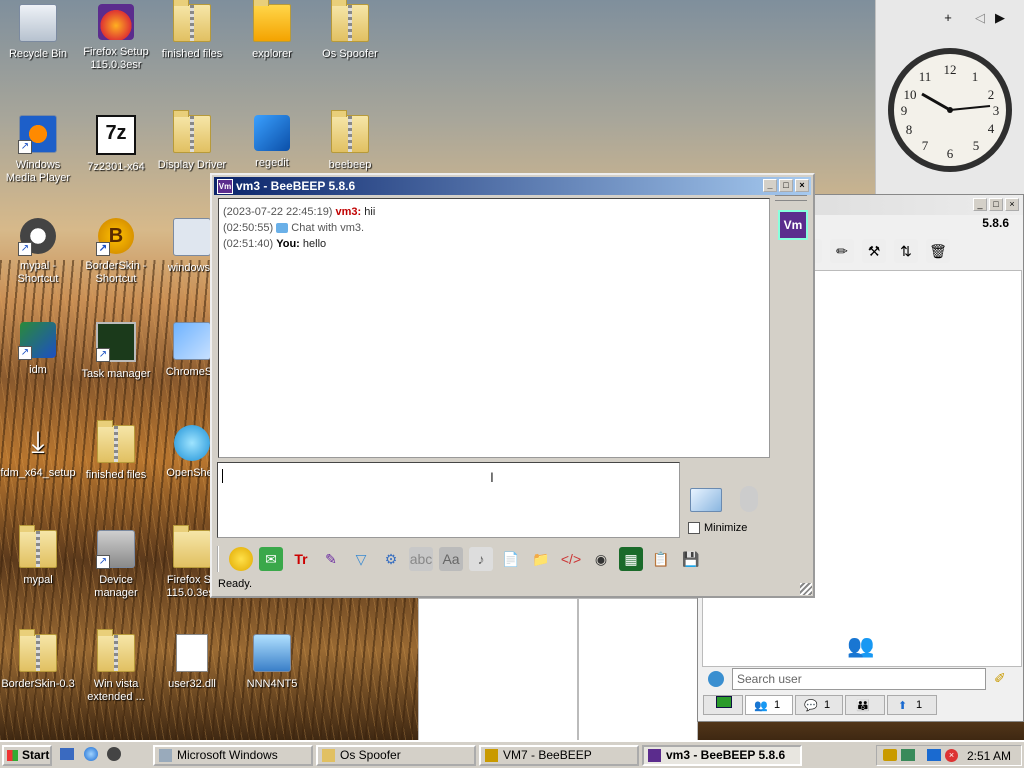  Describe the element at coordinates (749, 499) in the screenshot. I see `microphone-icon` at that location.